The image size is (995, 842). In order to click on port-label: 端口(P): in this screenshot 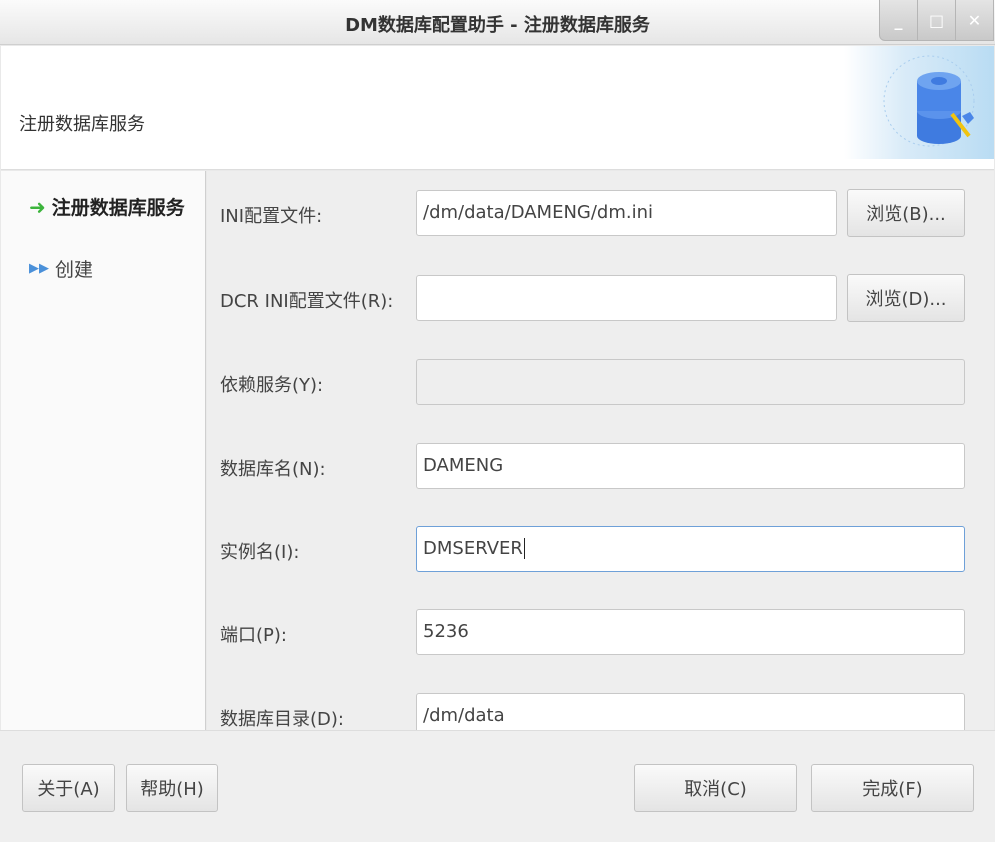, I will do `click(253, 635)`.